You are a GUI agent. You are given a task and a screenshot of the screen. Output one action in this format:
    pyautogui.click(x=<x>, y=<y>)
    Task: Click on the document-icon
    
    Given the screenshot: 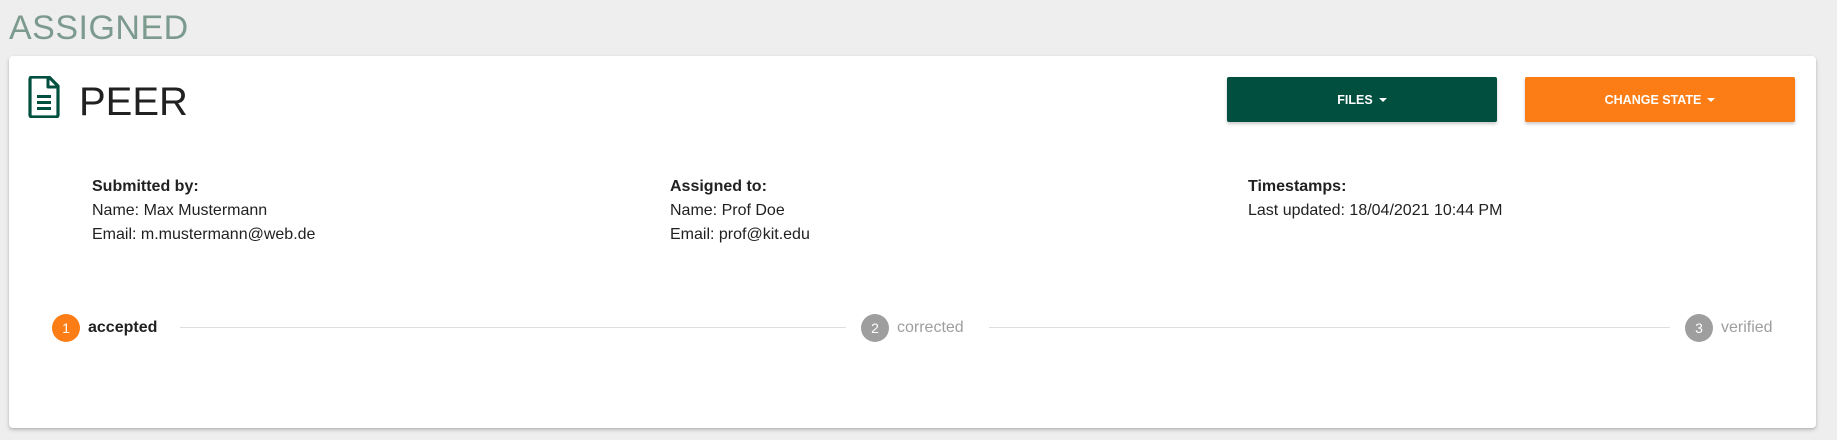 What is the action you would take?
    pyautogui.click(x=44, y=97)
    